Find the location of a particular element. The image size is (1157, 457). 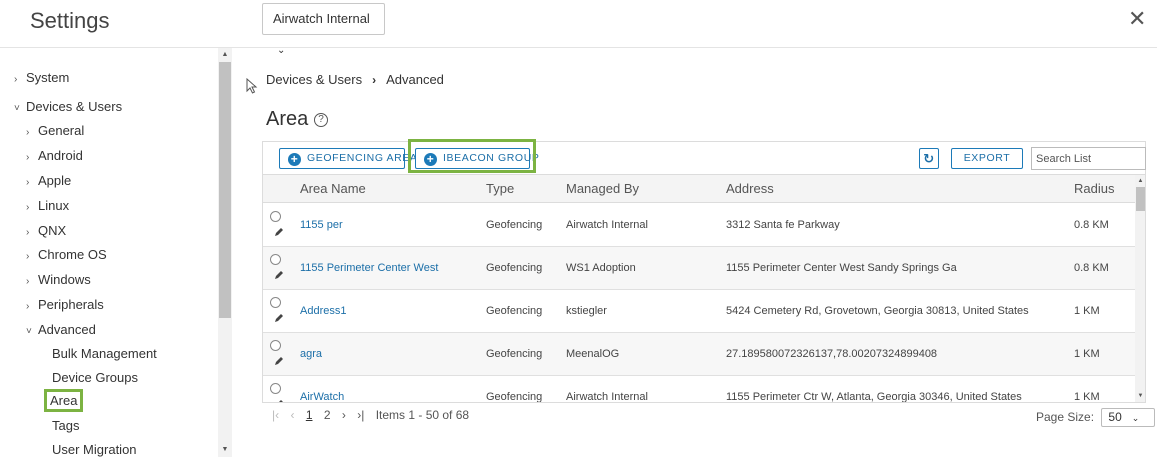

sidebar-item-system: › System is located at coordinates (41, 77).